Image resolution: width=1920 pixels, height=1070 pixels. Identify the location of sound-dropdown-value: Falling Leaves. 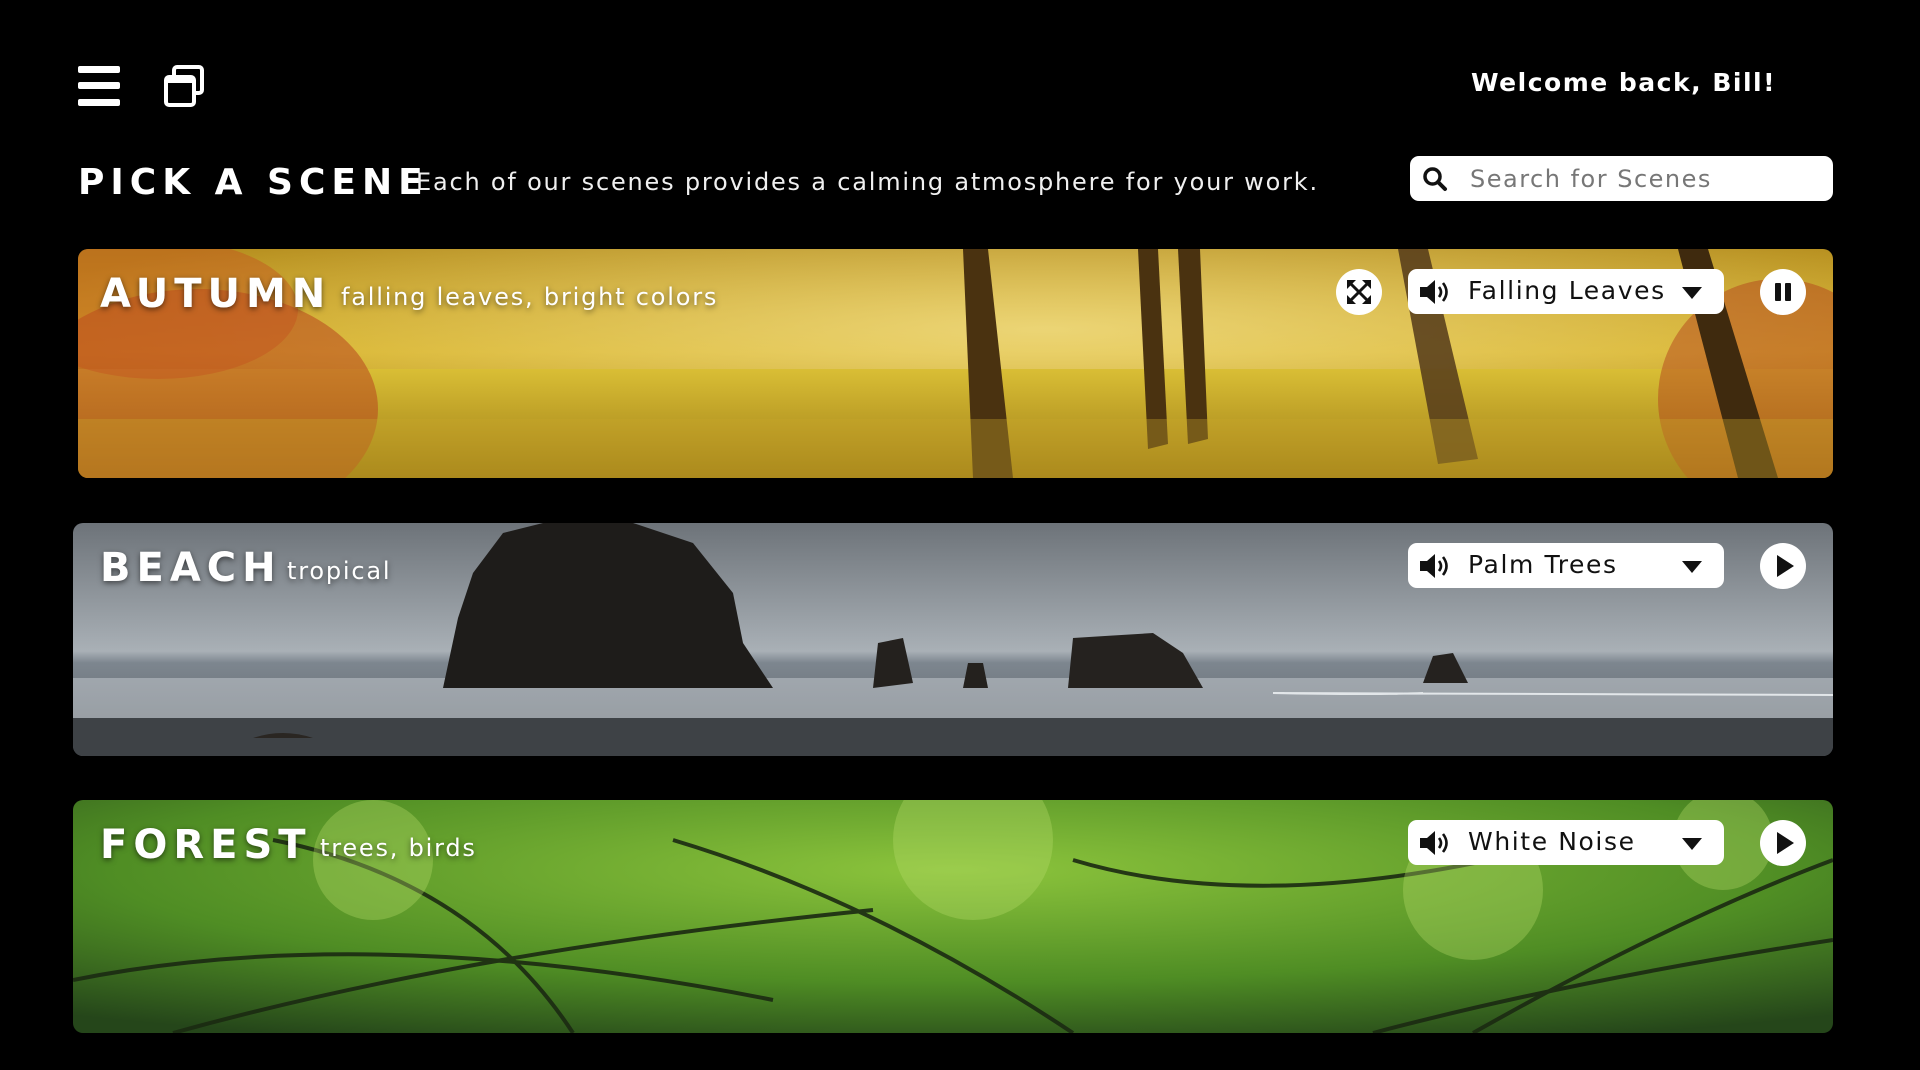
(1567, 290).